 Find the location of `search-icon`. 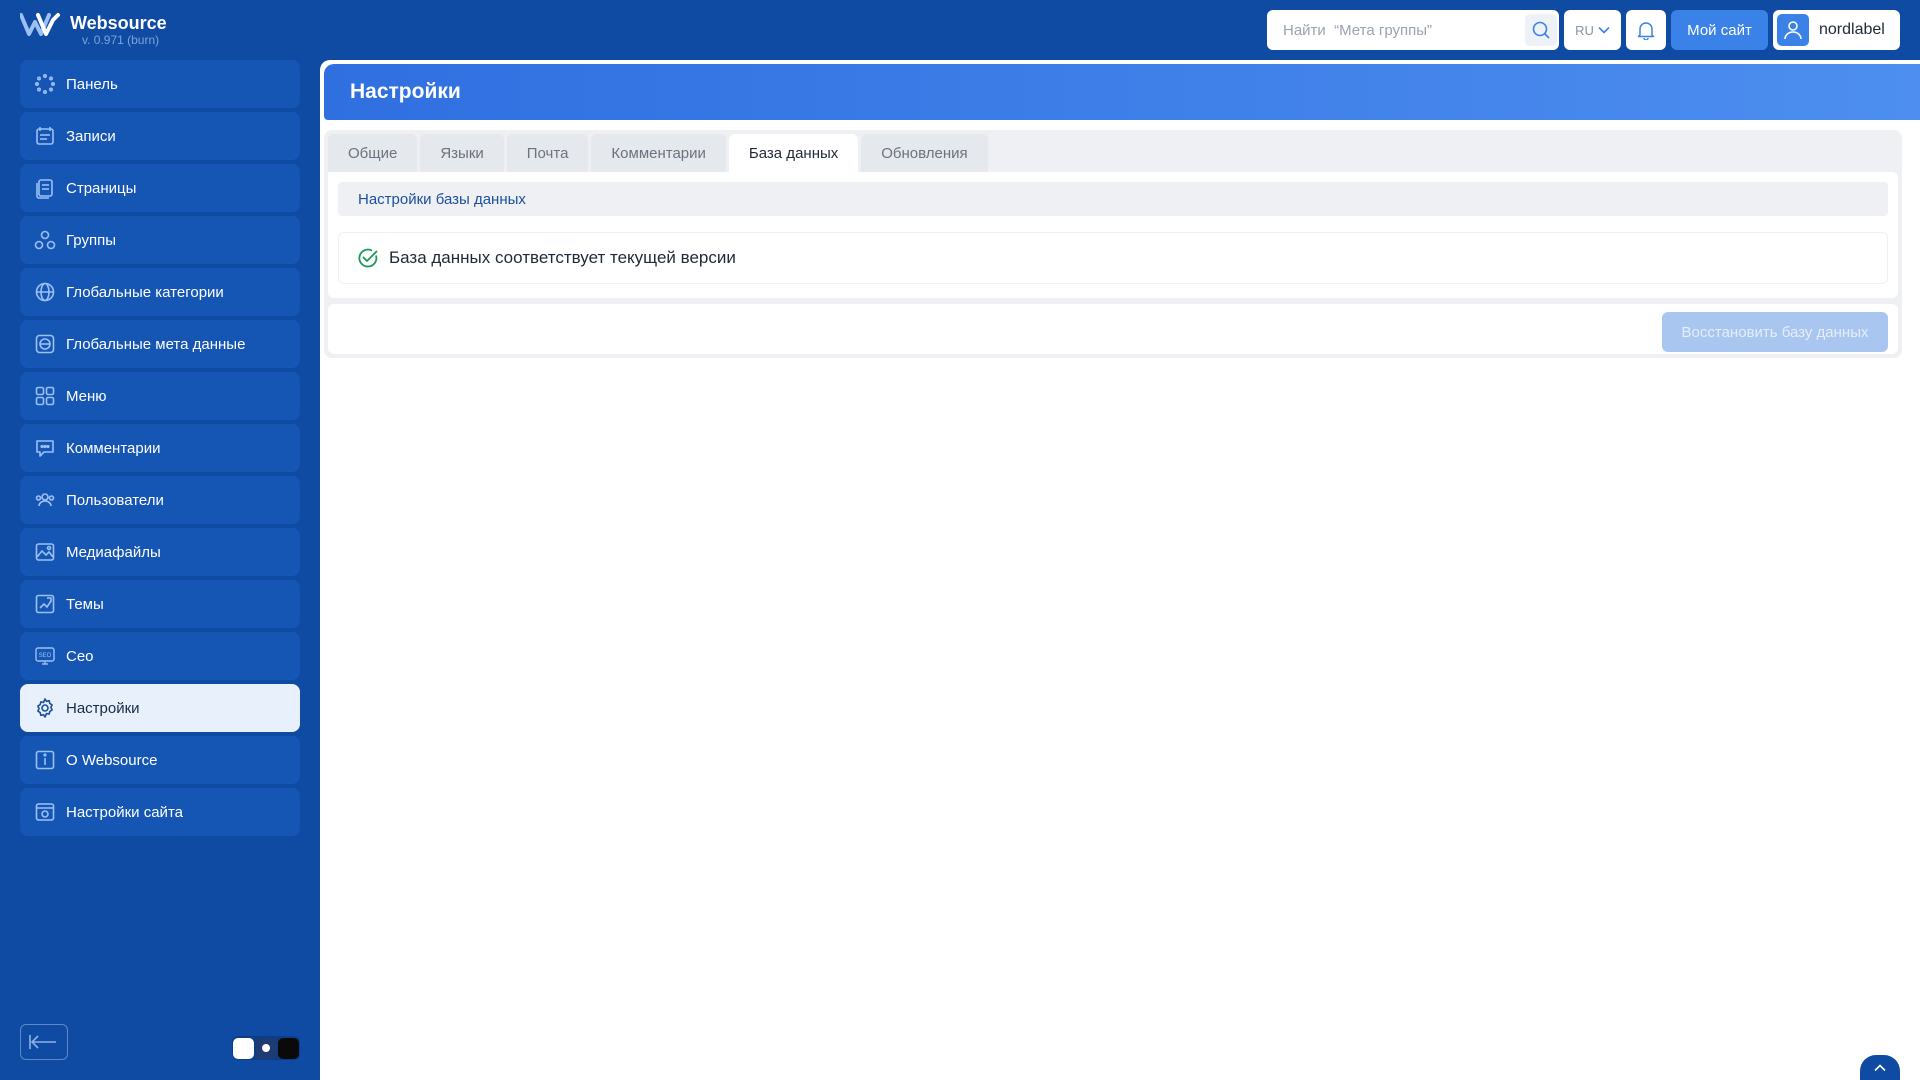

search-icon is located at coordinates (1541, 30).